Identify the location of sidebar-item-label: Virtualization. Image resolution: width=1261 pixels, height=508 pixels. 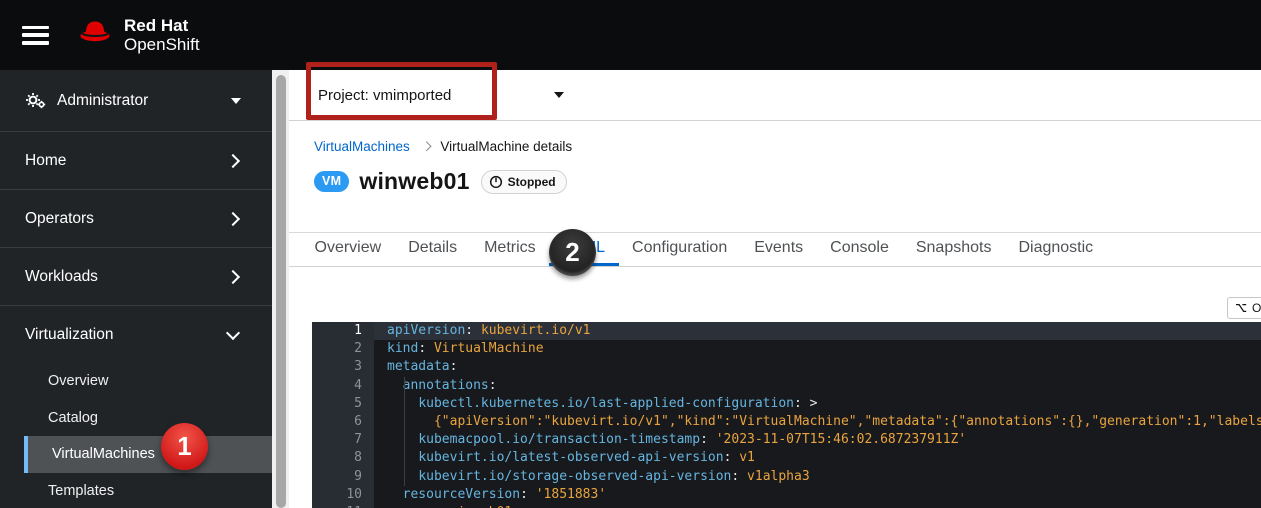
(69, 334).